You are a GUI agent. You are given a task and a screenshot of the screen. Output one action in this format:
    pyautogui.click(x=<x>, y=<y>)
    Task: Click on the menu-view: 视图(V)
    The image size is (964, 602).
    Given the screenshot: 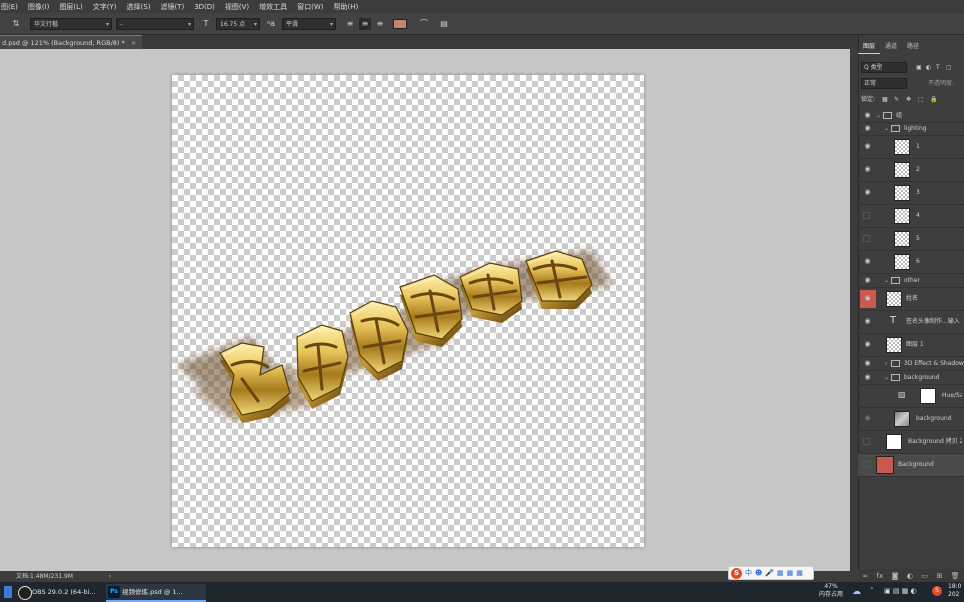 What is the action you would take?
    pyautogui.click(x=237, y=7)
    